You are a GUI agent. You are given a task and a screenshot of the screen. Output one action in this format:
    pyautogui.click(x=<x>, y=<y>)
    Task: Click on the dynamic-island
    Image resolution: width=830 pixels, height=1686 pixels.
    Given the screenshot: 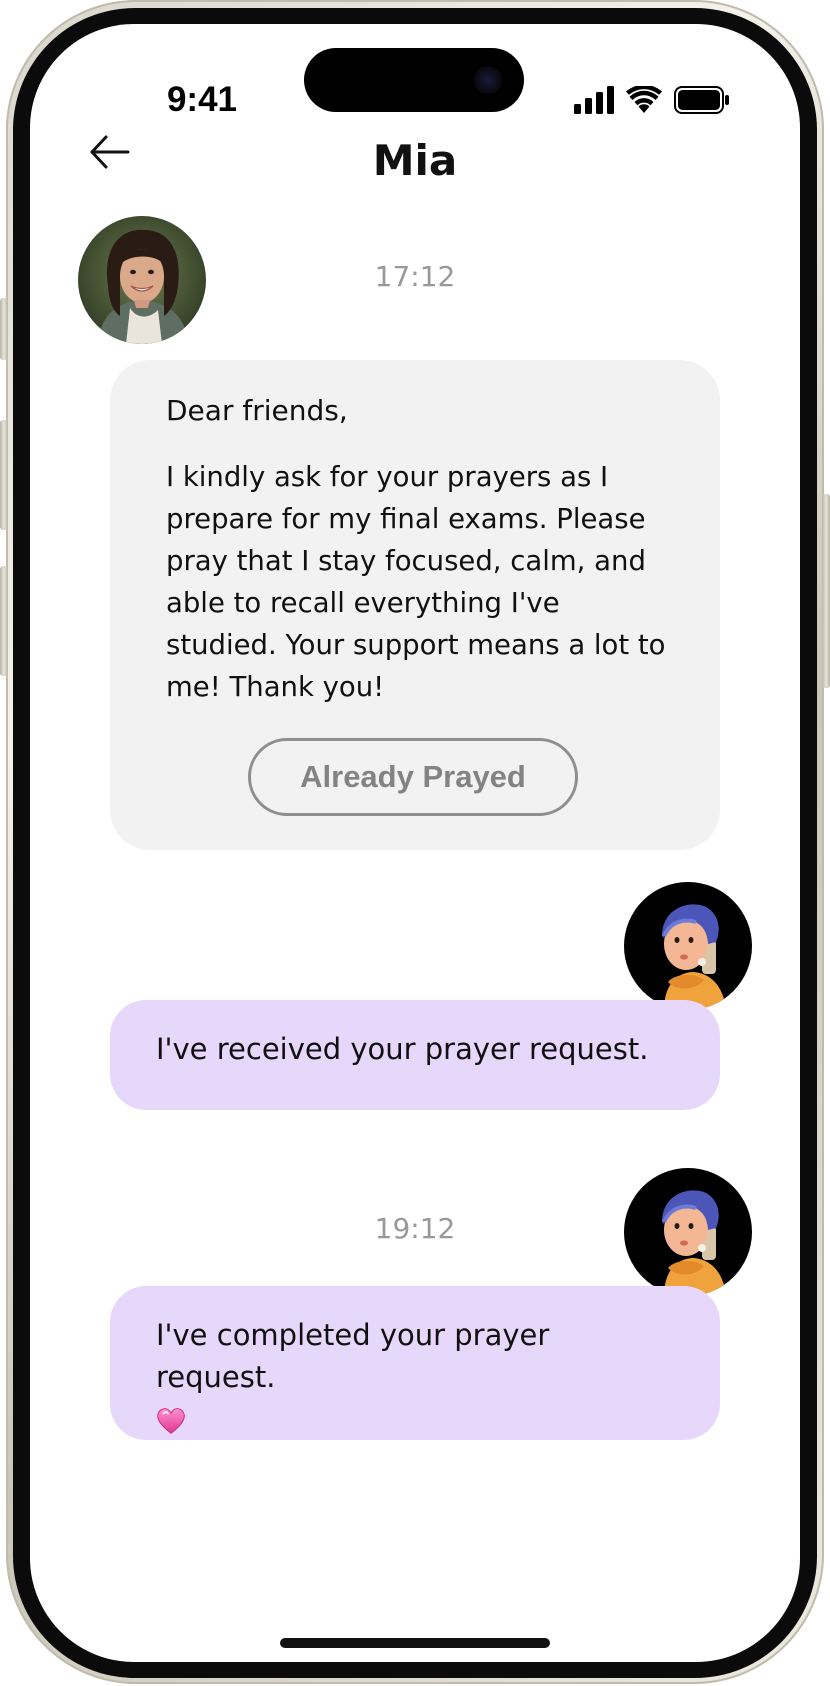 What is the action you would take?
    pyautogui.click(x=414, y=80)
    